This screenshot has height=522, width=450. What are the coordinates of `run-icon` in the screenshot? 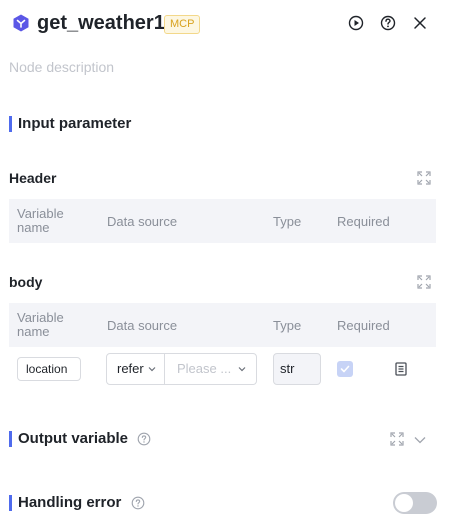 It's located at (356, 23).